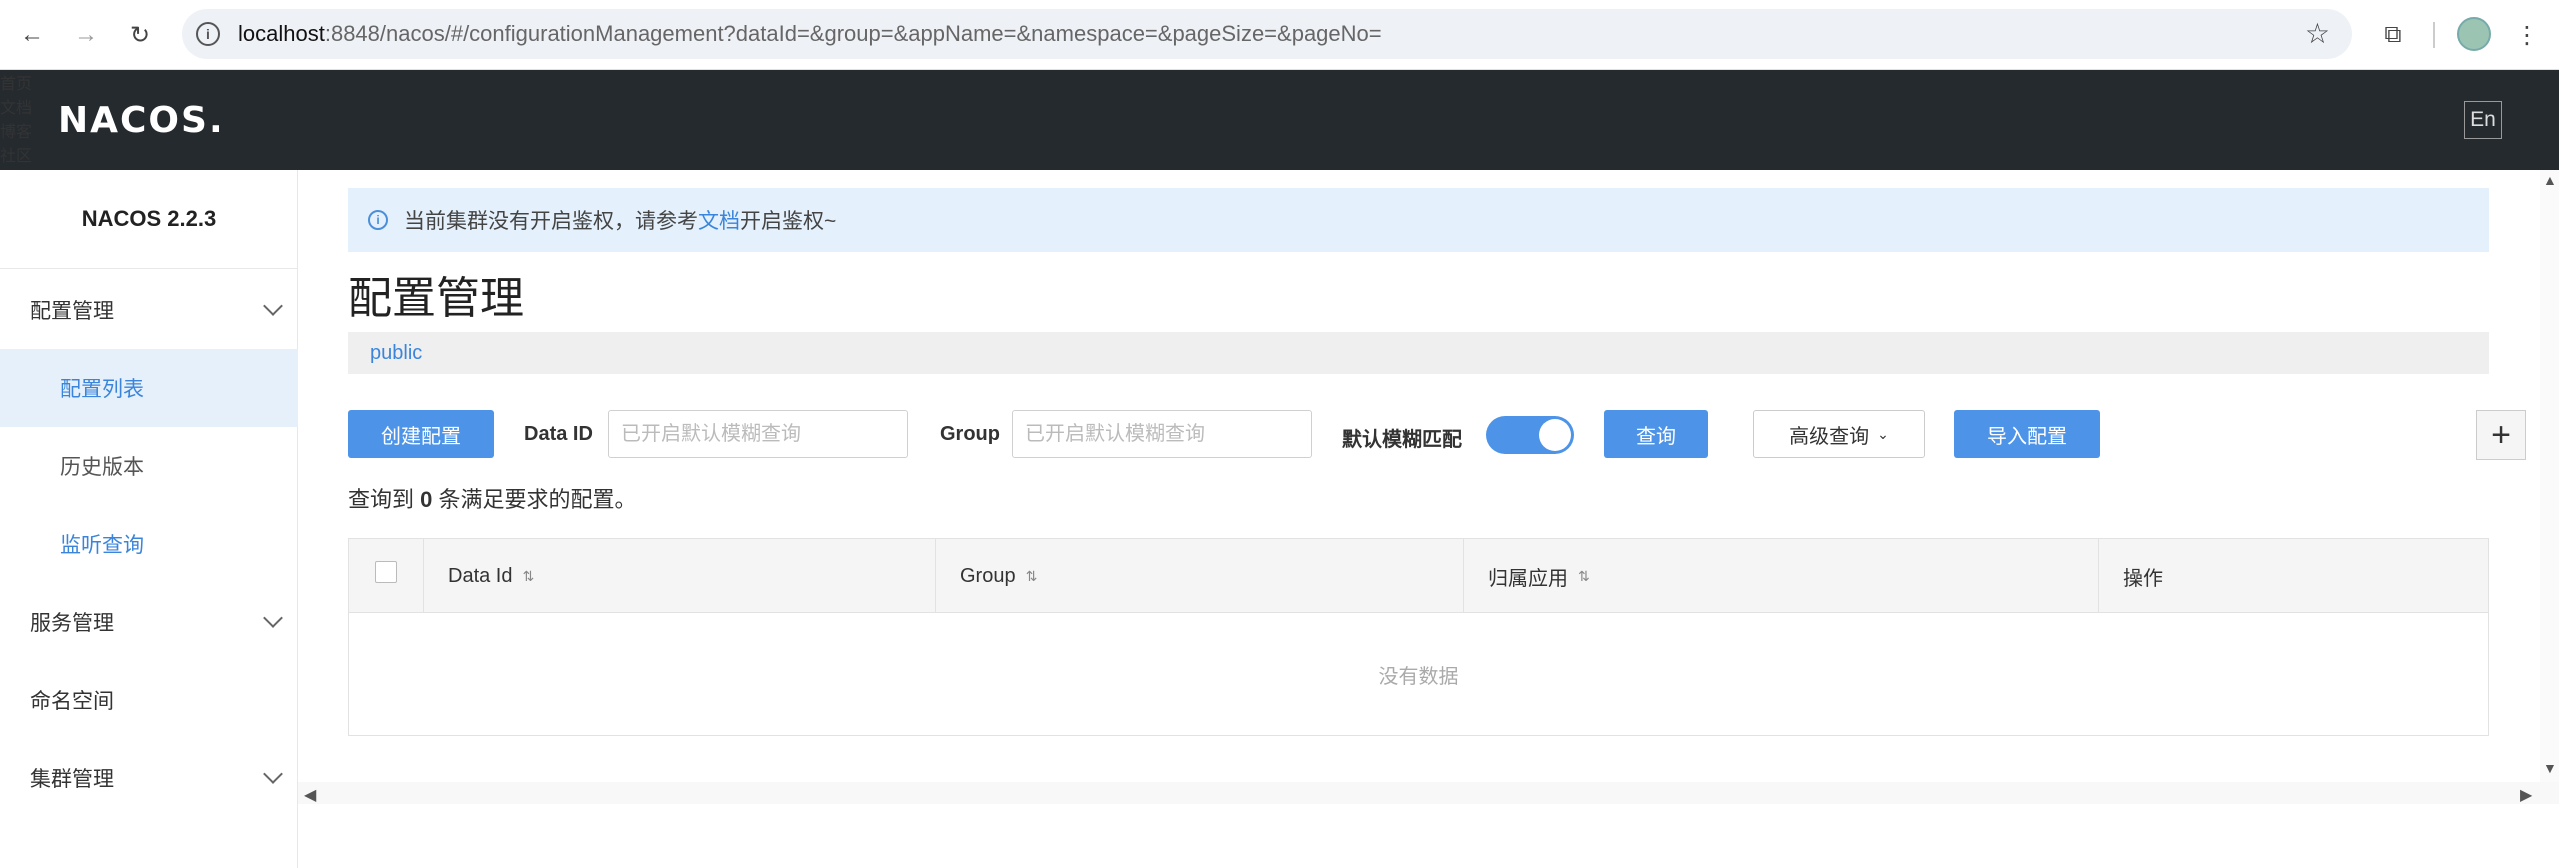 This screenshot has width=2559, height=868. What do you see at coordinates (149, 544) in the screenshot?
I see `sidebar-item-listener-query: 监听查询` at bounding box center [149, 544].